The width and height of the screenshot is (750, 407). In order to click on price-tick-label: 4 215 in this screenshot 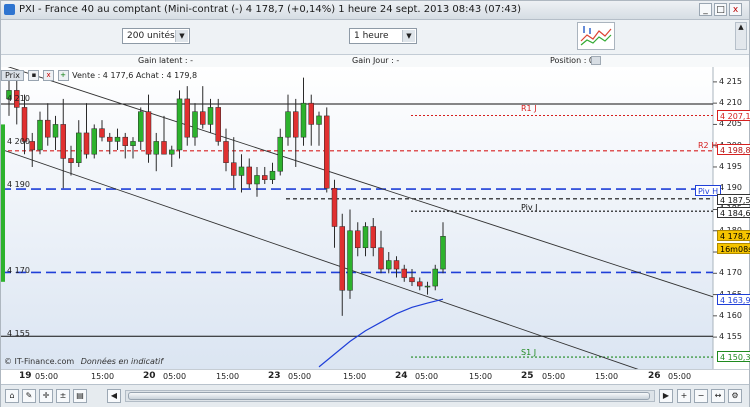, I will do `click(730, 81)`.